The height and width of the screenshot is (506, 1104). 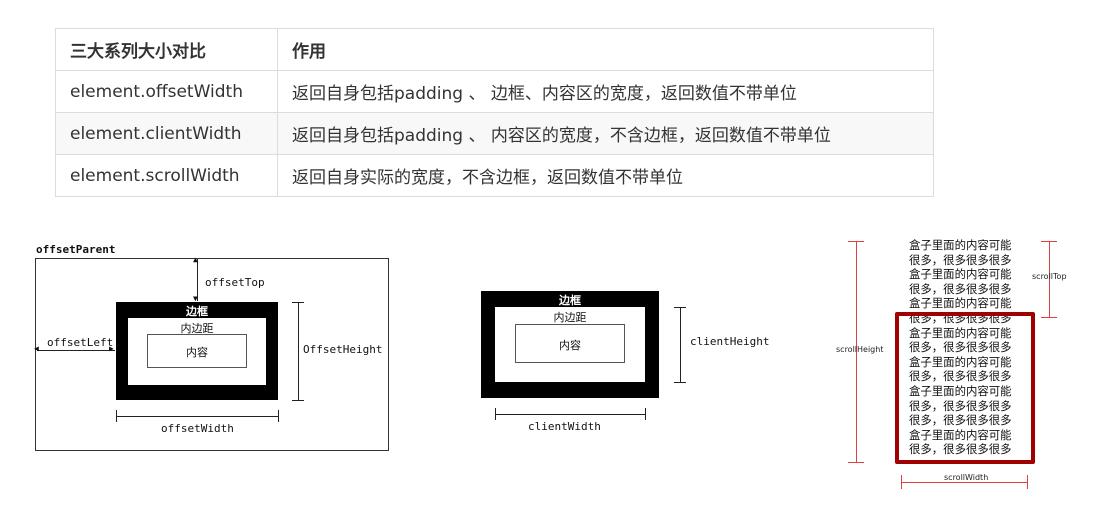 I want to click on header-cell-series: 三大系列大小对比, so click(x=166, y=49).